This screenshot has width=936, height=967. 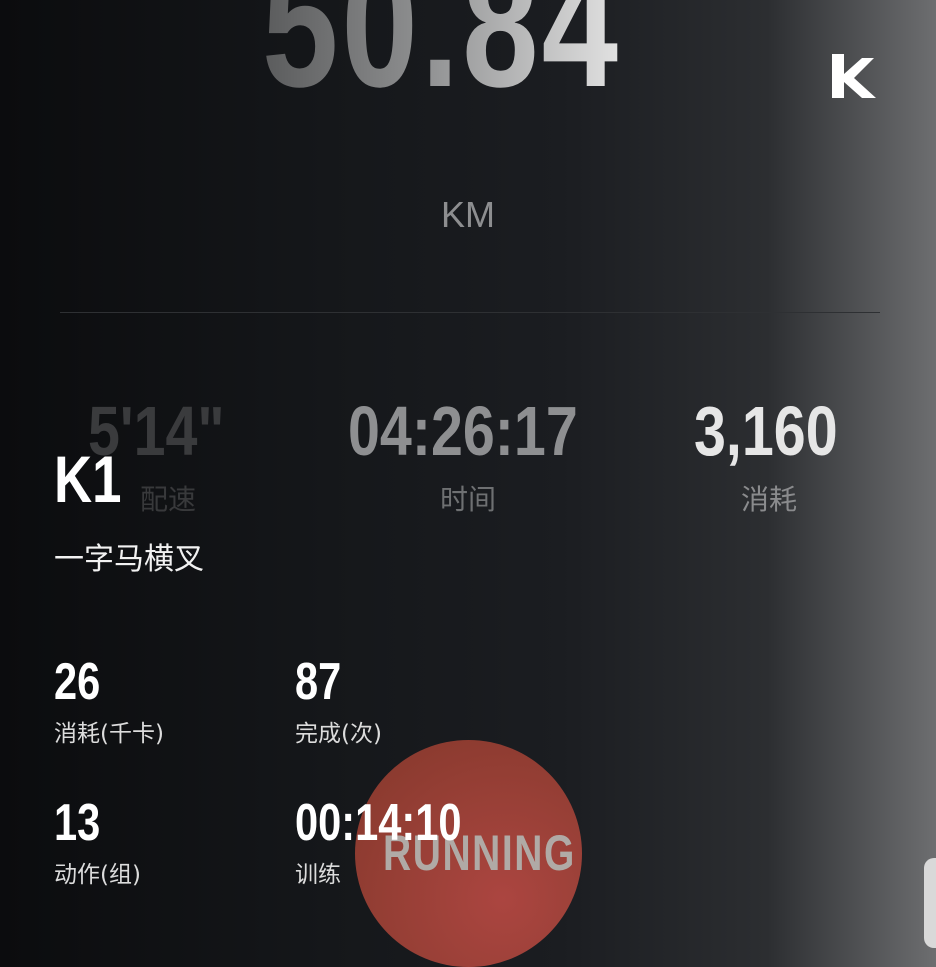 I want to click on metric-sets: 13 动作(组), so click(x=97, y=843).